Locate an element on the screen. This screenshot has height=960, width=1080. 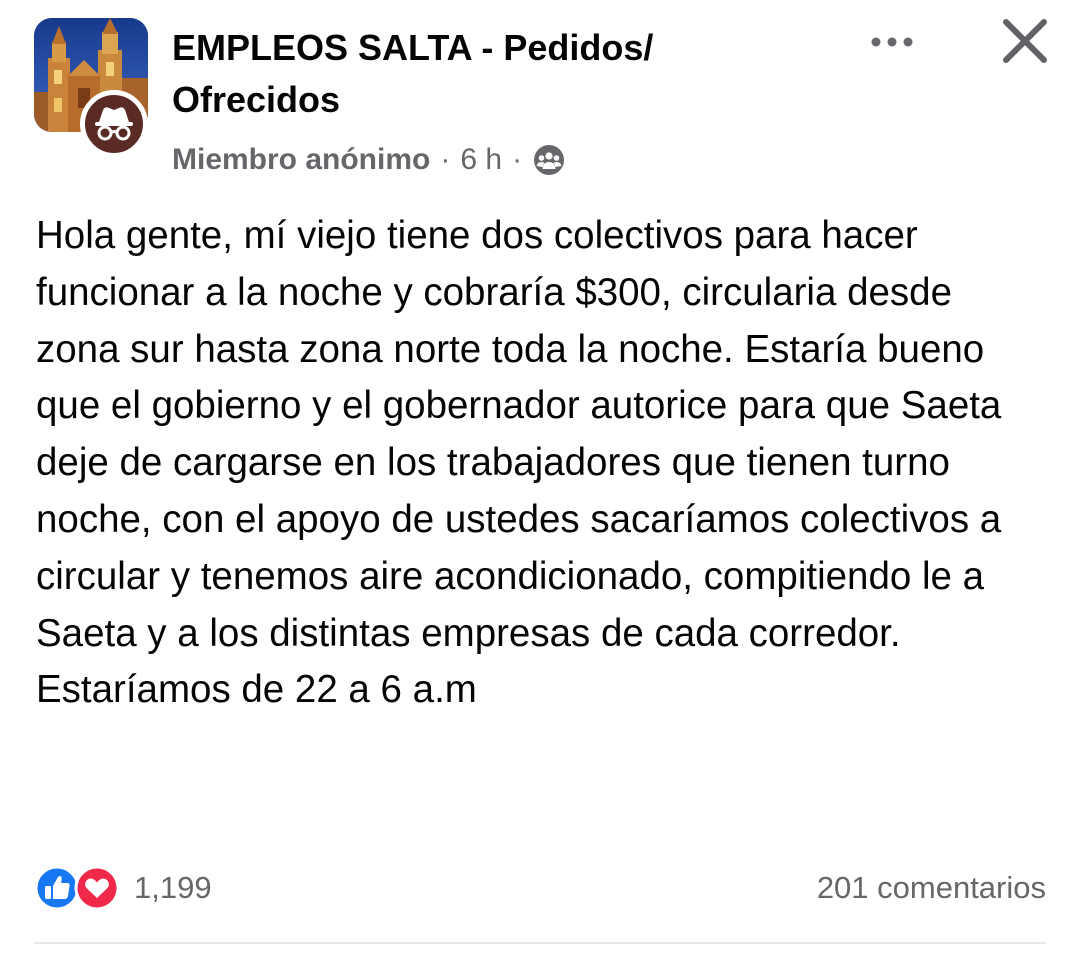
incognito-icon is located at coordinates (114, 124).